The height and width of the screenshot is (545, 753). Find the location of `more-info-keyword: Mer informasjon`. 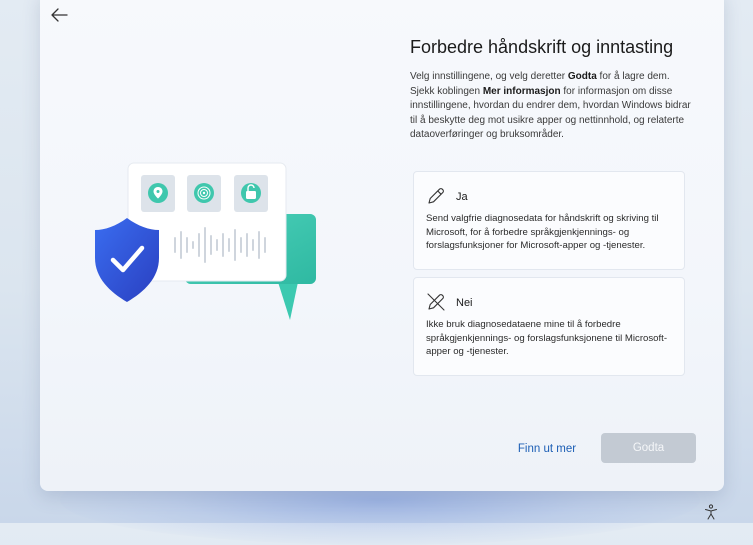

more-info-keyword: Mer informasjon is located at coordinates (521, 91).